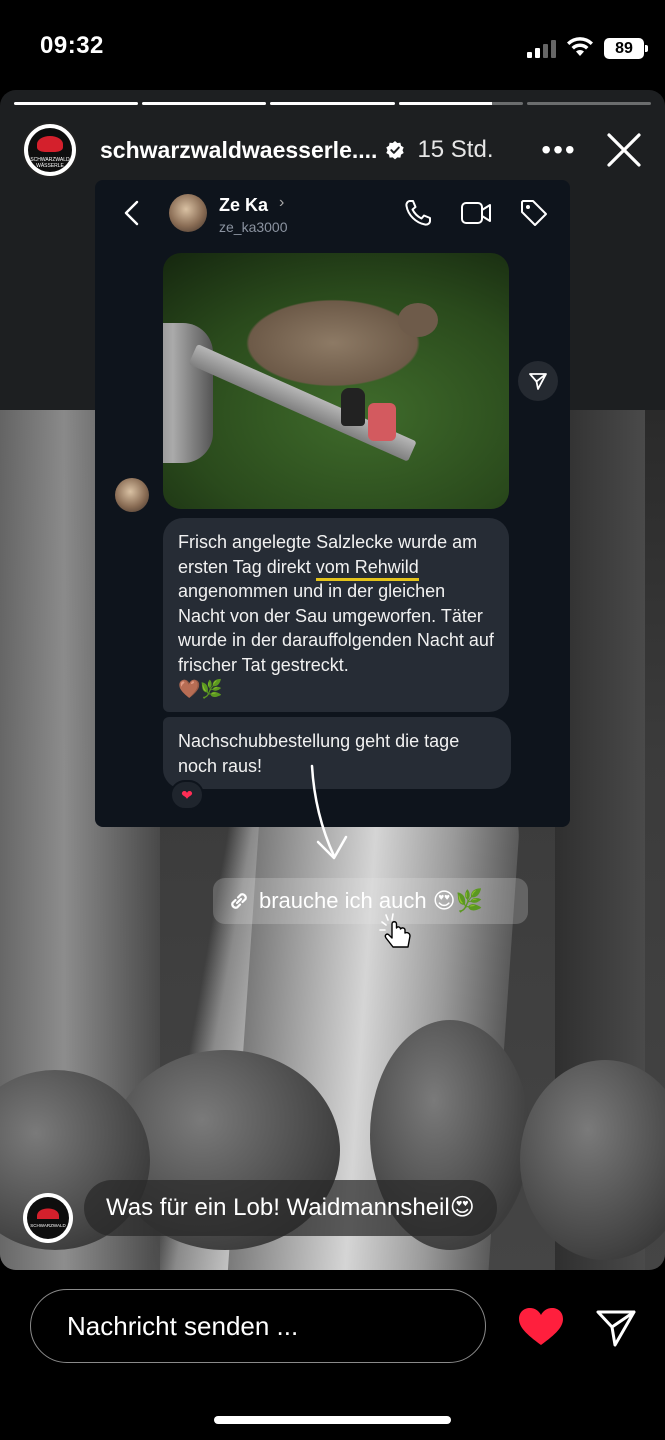 This screenshot has height=1440, width=665. What do you see at coordinates (534, 213) in the screenshot?
I see `tag-icon` at bounding box center [534, 213].